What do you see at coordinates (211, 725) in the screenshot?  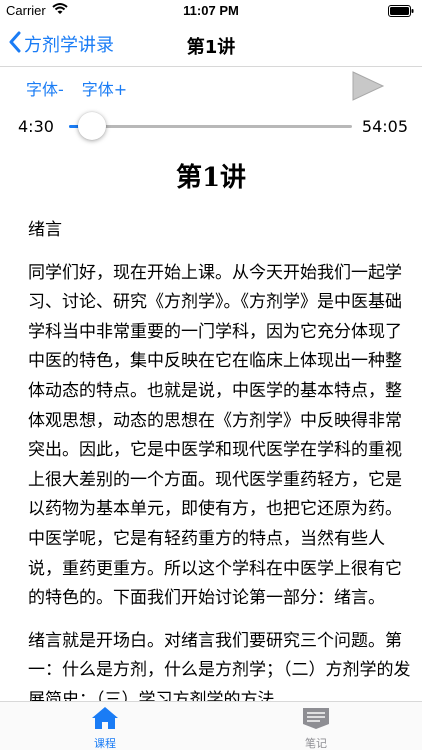 I see `tab-bar: 课程 笔记` at bounding box center [211, 725].